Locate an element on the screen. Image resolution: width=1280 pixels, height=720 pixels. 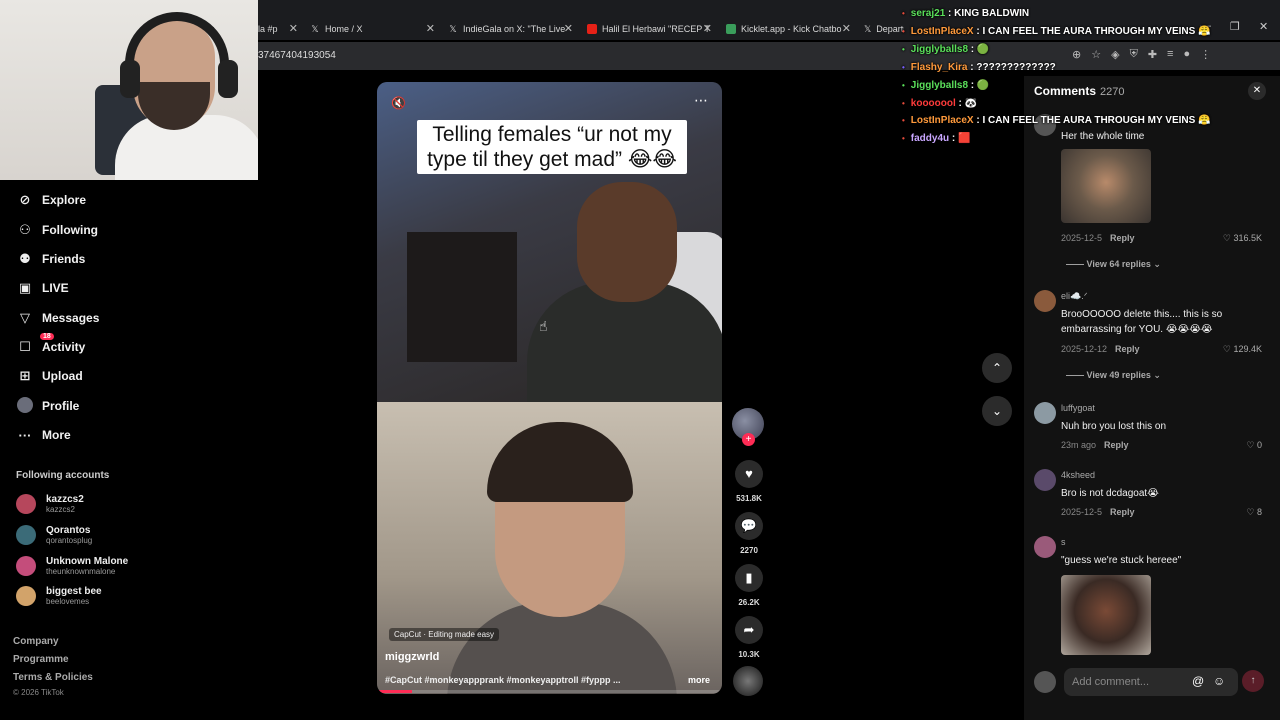
comment-button: 💬 2270 is located at coordinates (749, 533).